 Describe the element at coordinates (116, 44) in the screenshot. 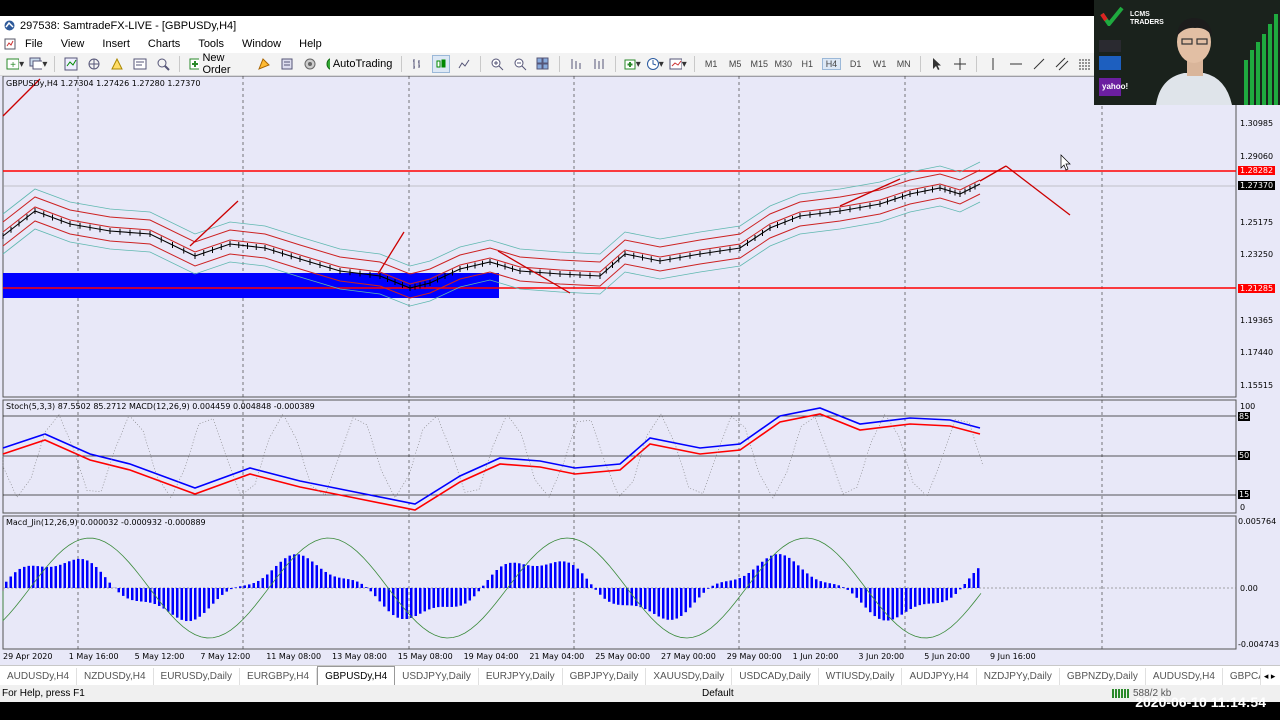

I see `menu-insert: Insert` at that location.